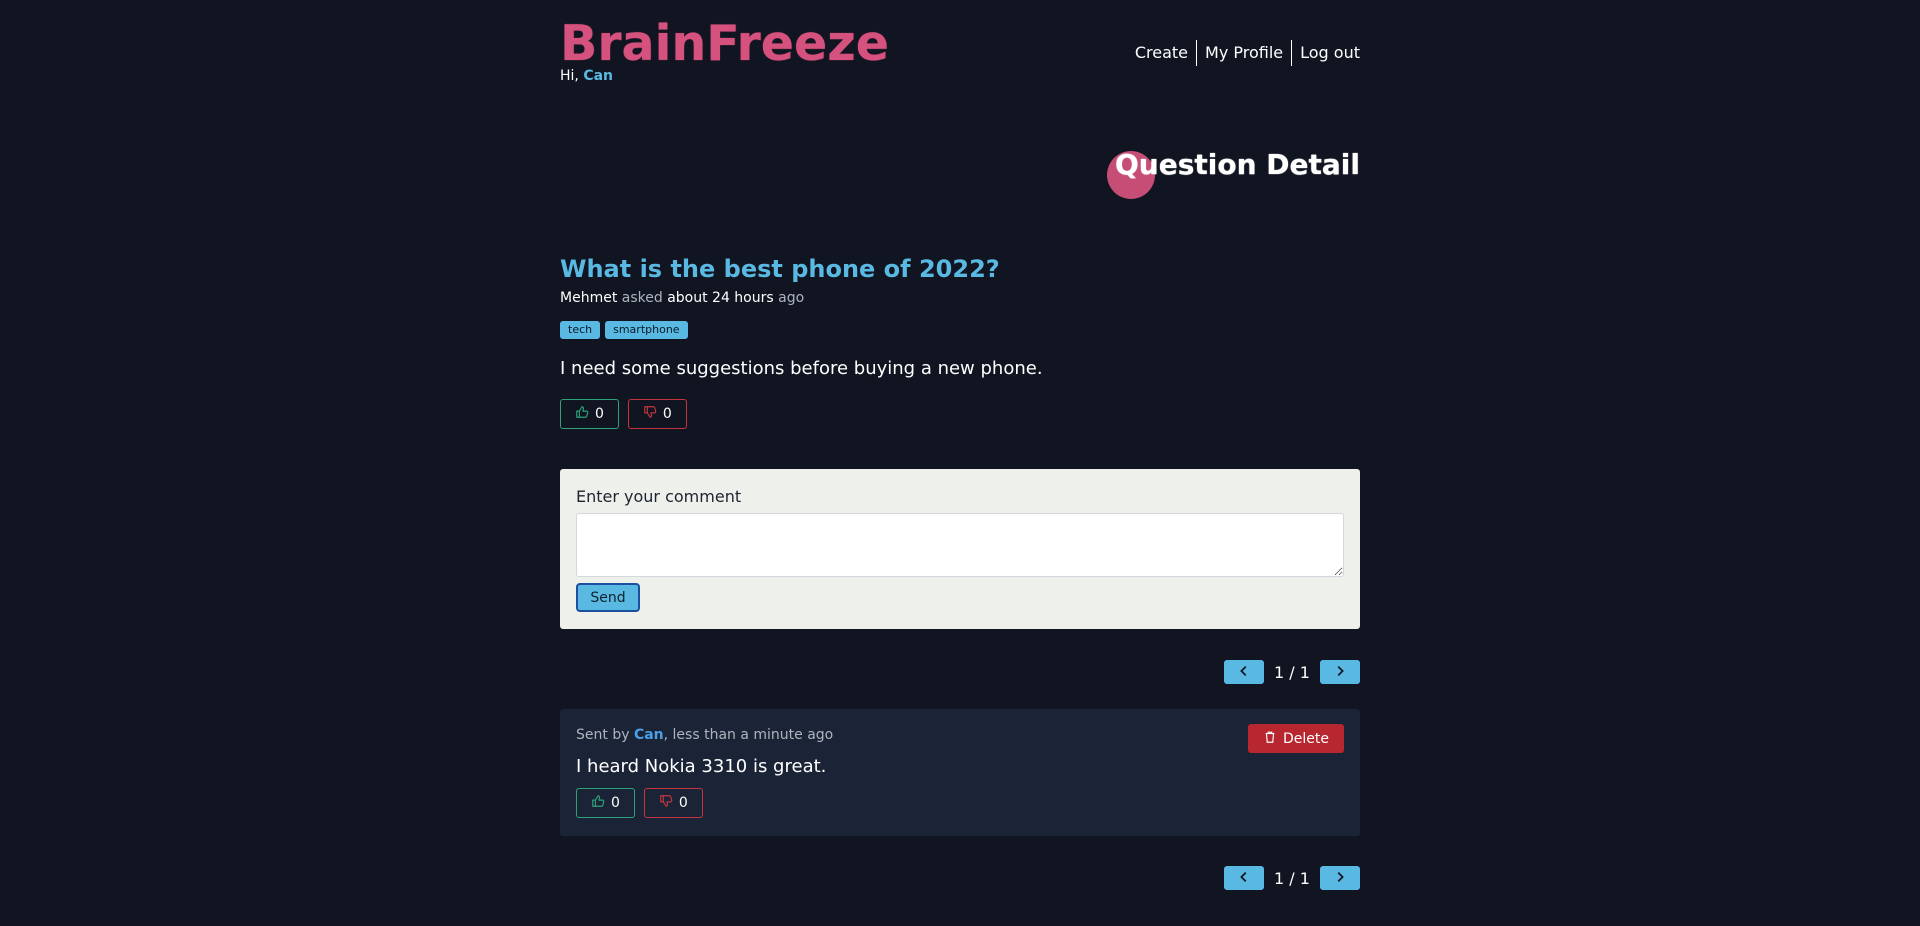  I want to click on brand-logo: BrainFreeze, so click(724, 44).